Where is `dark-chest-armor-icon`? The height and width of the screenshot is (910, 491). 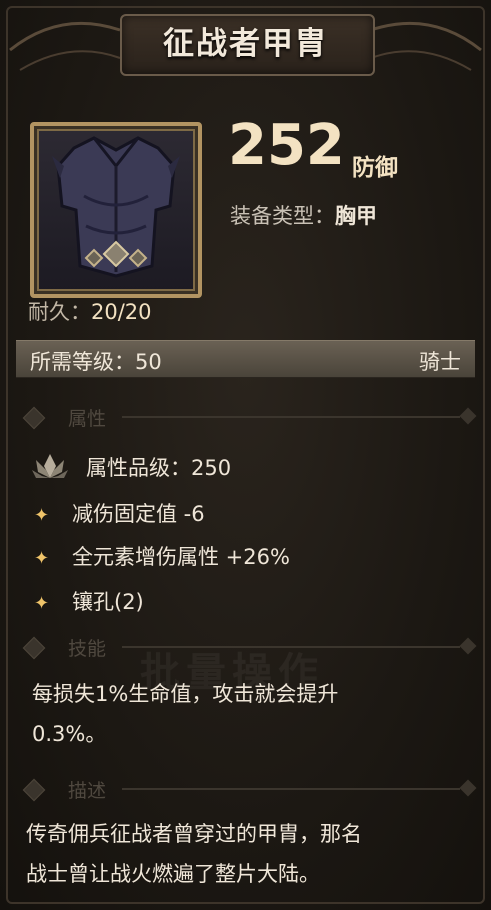
dark-chest-armor-icon is located at coordinates (116, 207).